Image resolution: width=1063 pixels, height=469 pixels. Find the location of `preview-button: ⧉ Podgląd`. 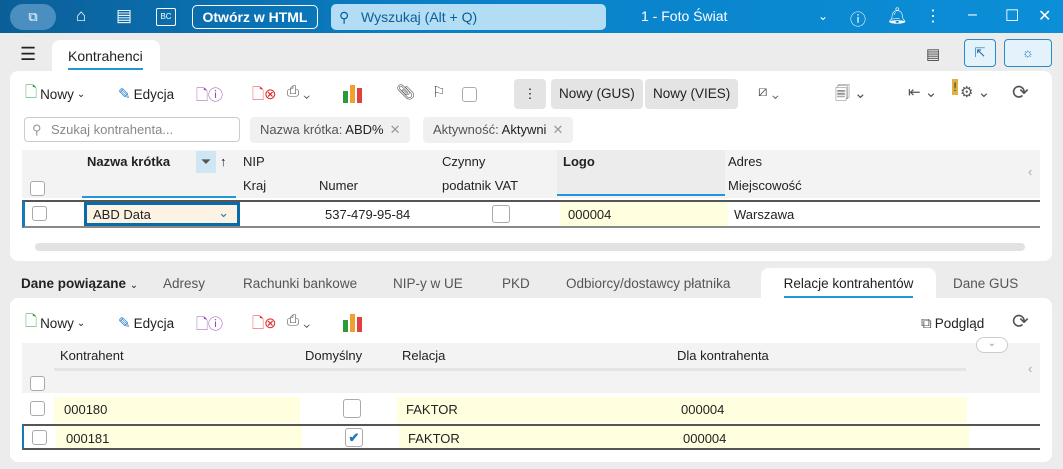

preview-button: ⧉ Podgląd is located at coordinates (952, 323).